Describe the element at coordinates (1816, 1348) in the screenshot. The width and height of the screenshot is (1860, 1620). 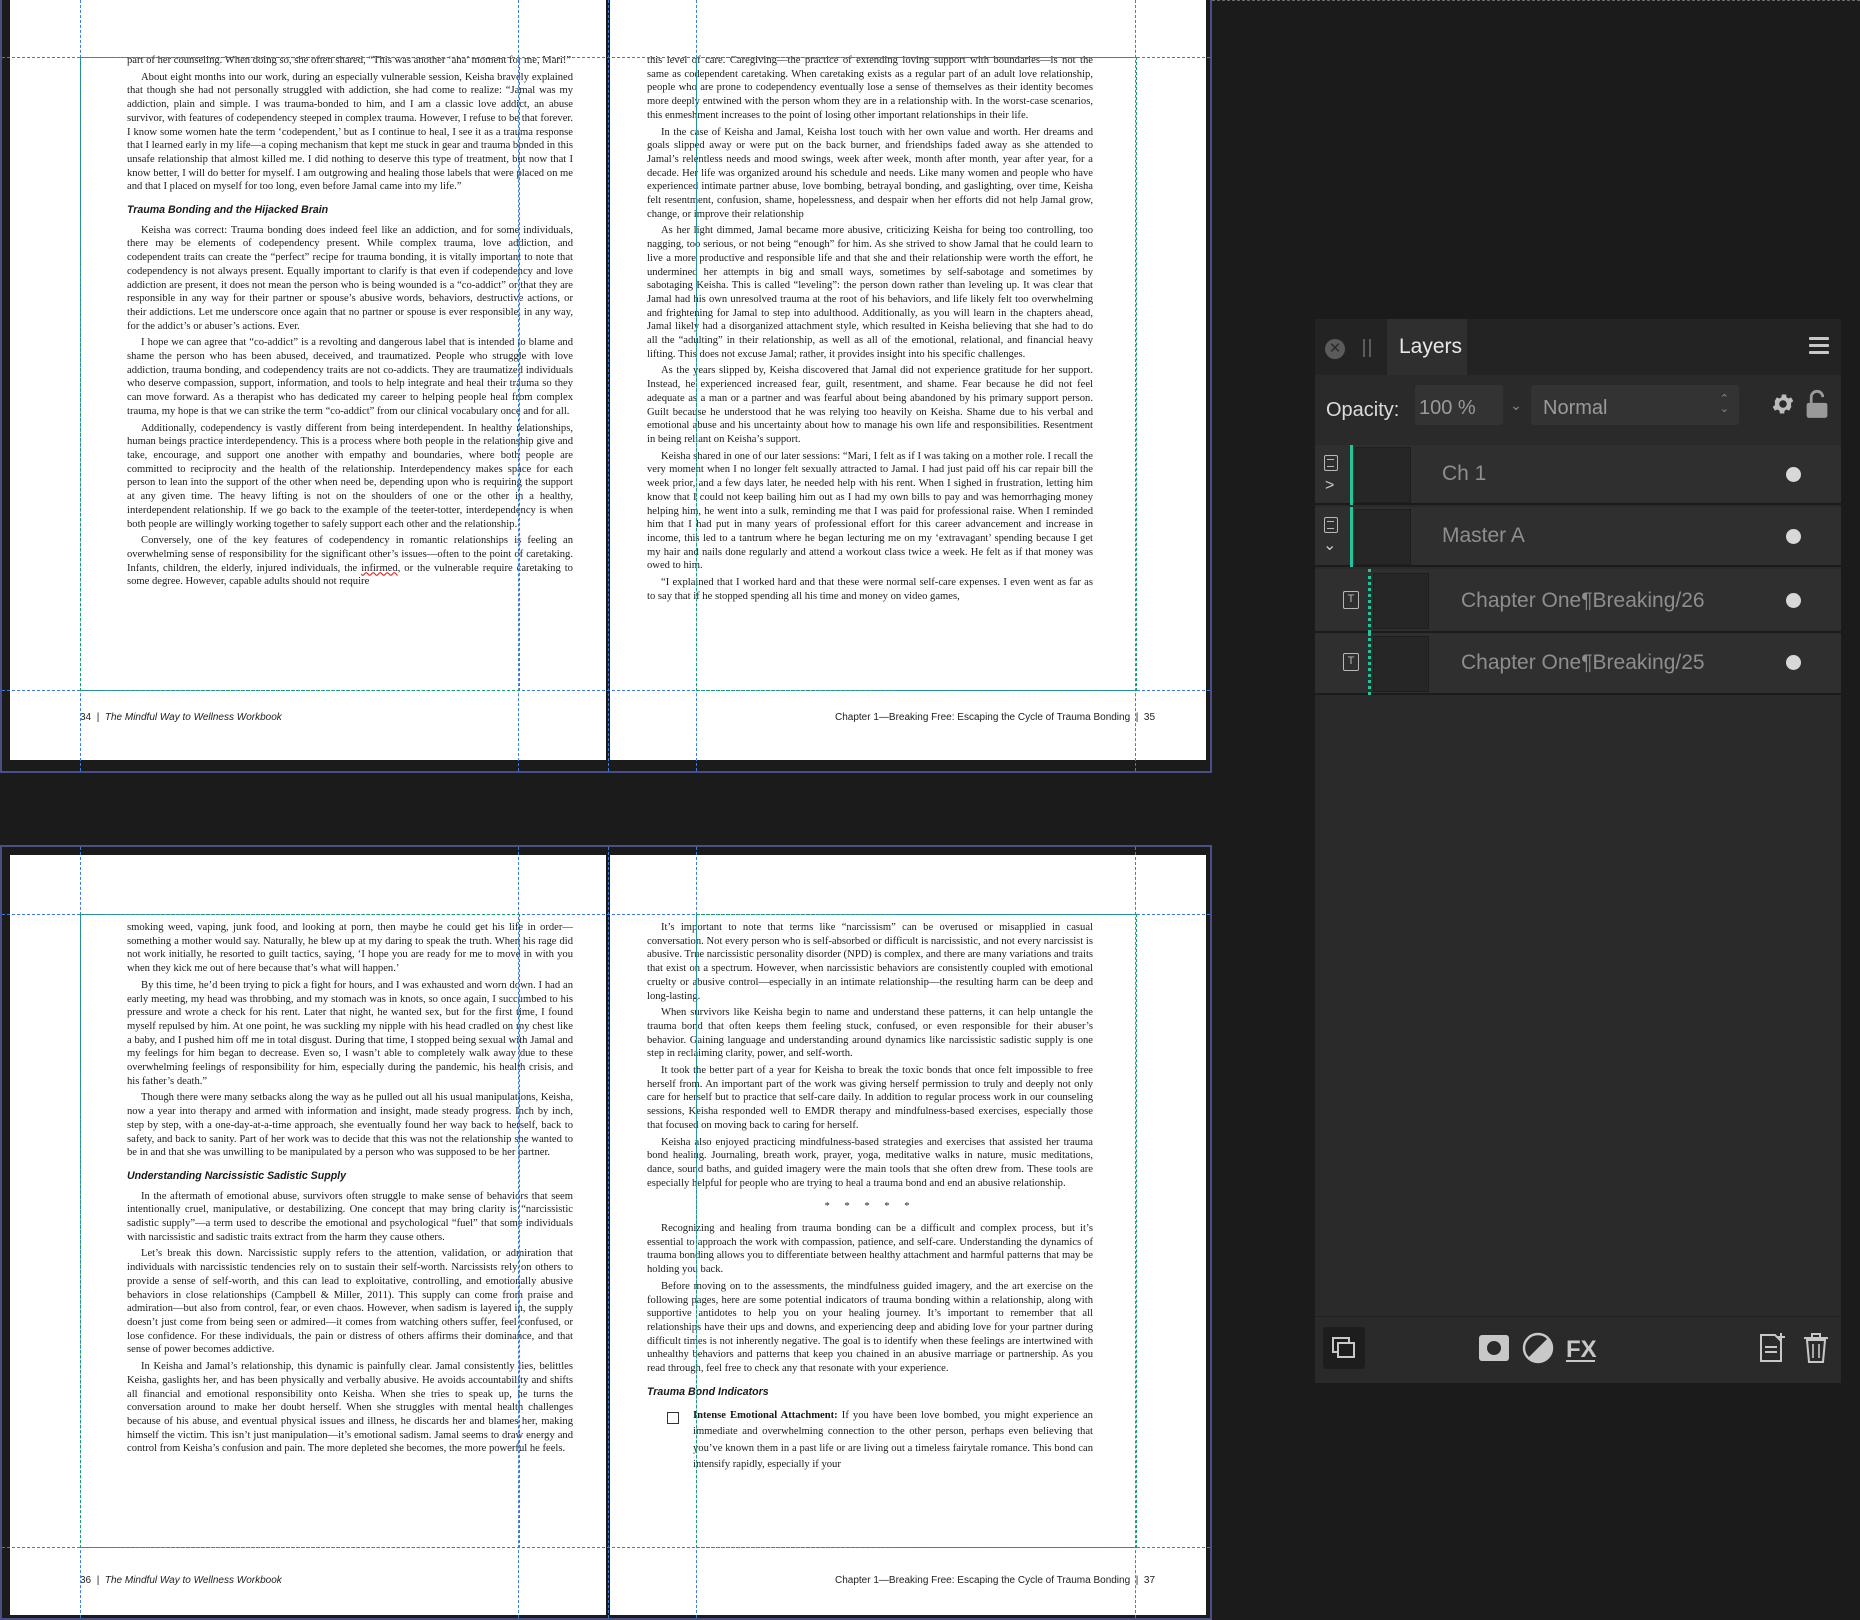
I see `trash-icon` at that location.